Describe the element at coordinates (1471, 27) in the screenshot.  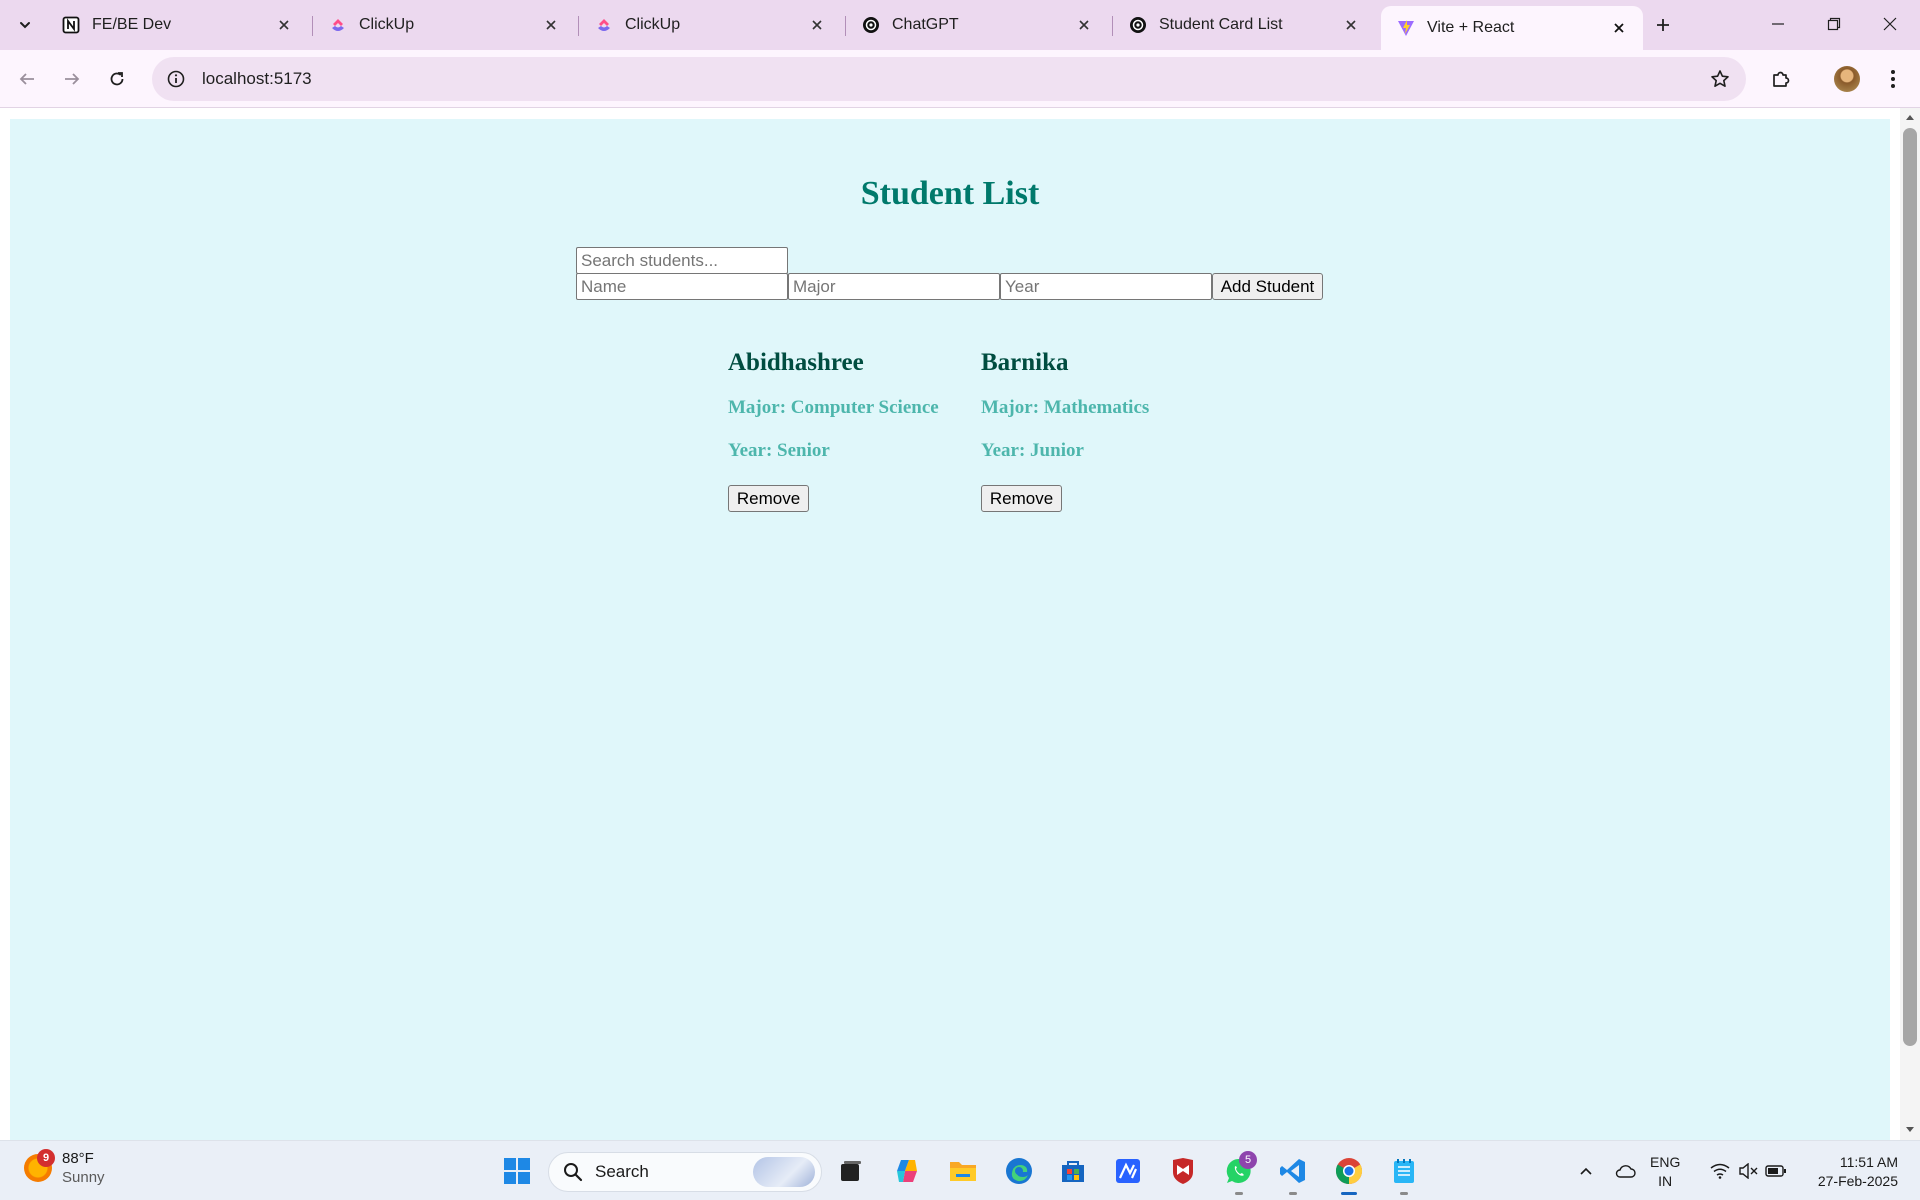
I see `tab-title: Vite + React` at that location.